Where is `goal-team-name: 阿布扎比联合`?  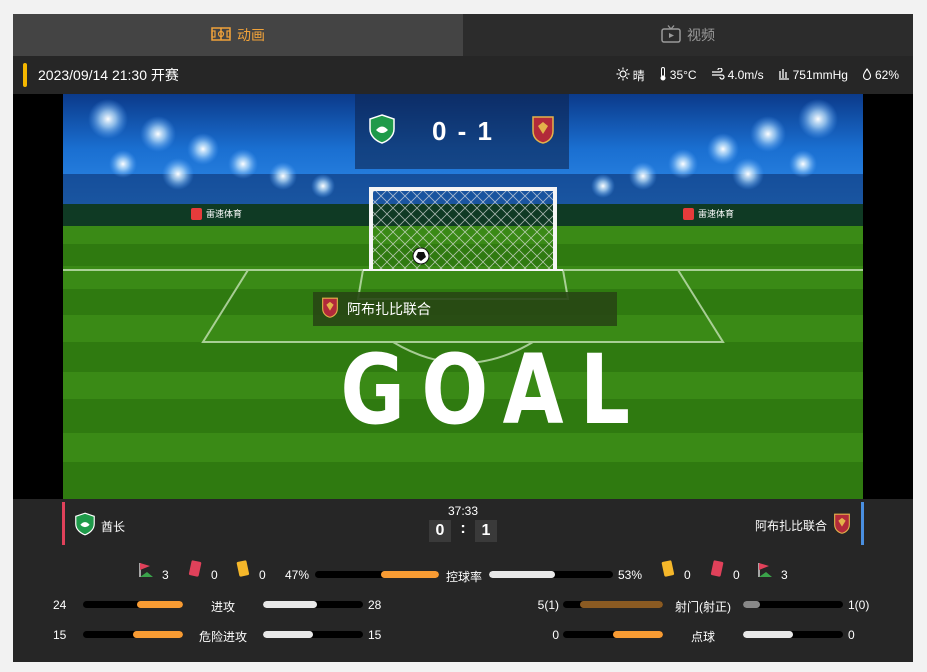 goal-team-name: 阿布扎比联合 is located at coordinates (389, 309).